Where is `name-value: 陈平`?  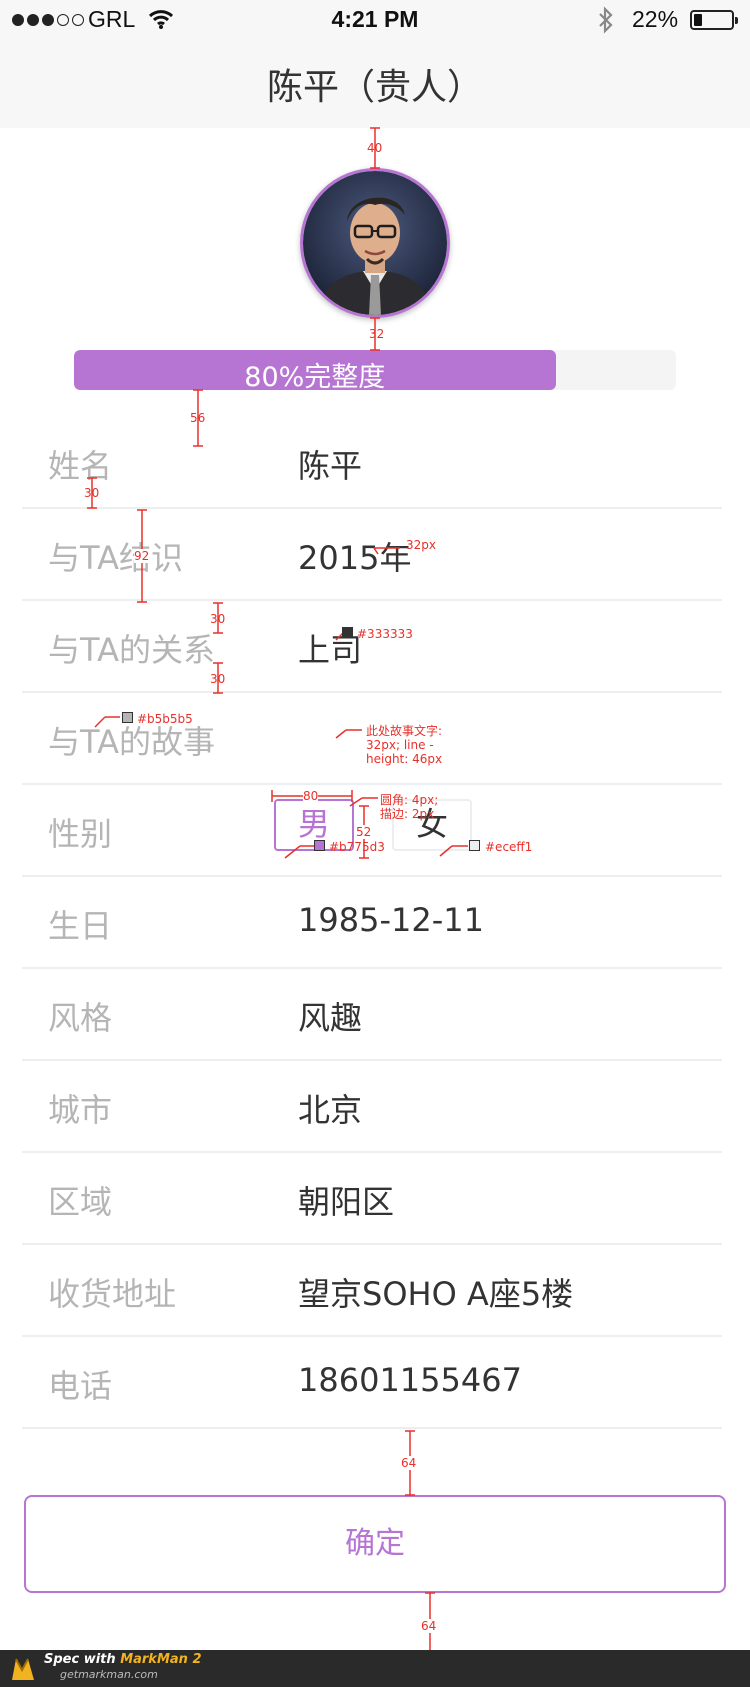 name-value: 陈平 is located at coordinates (330, 464).